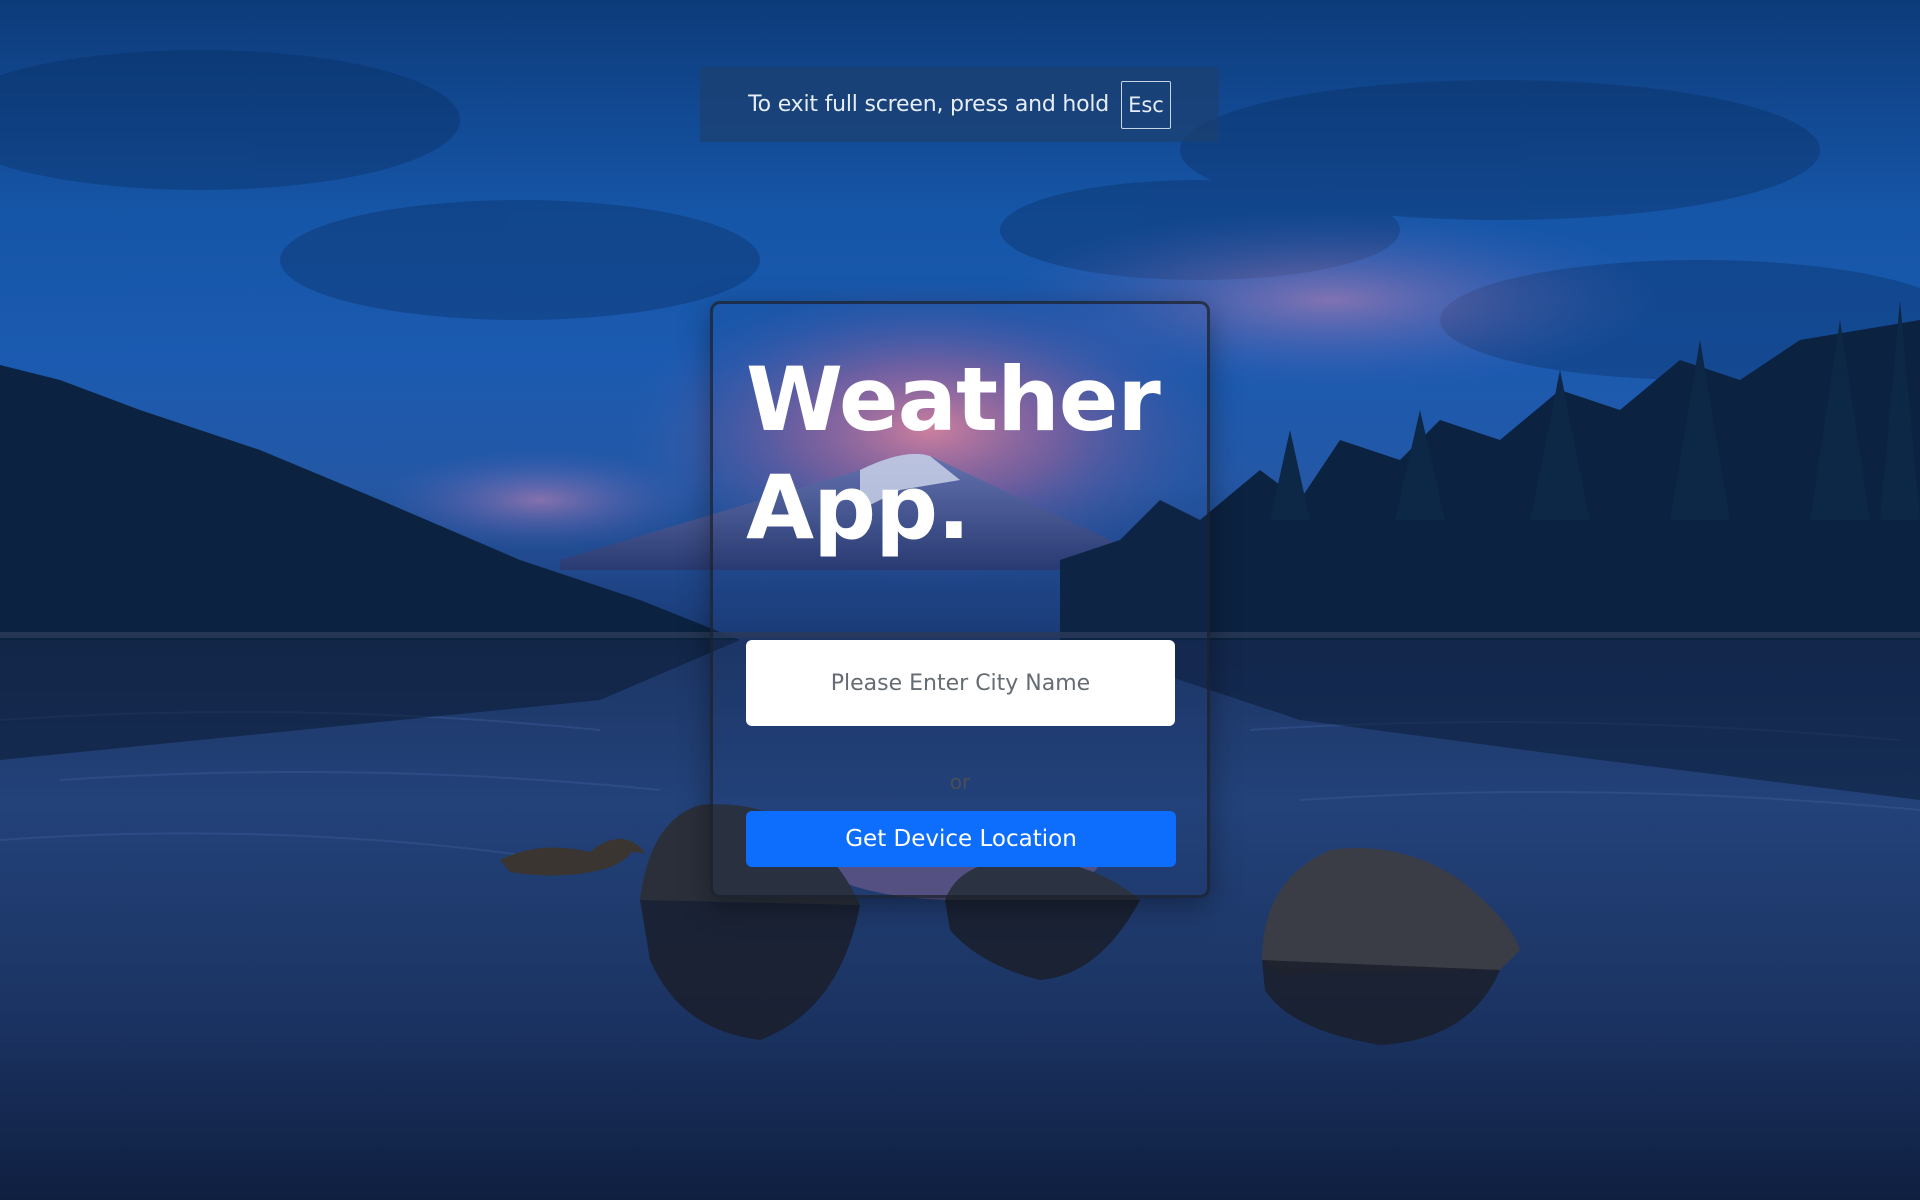 The image size is (1920, 1200). I want to click on fullscreen-notice-text: To exit full screen, press and hold, so click(929, 104).